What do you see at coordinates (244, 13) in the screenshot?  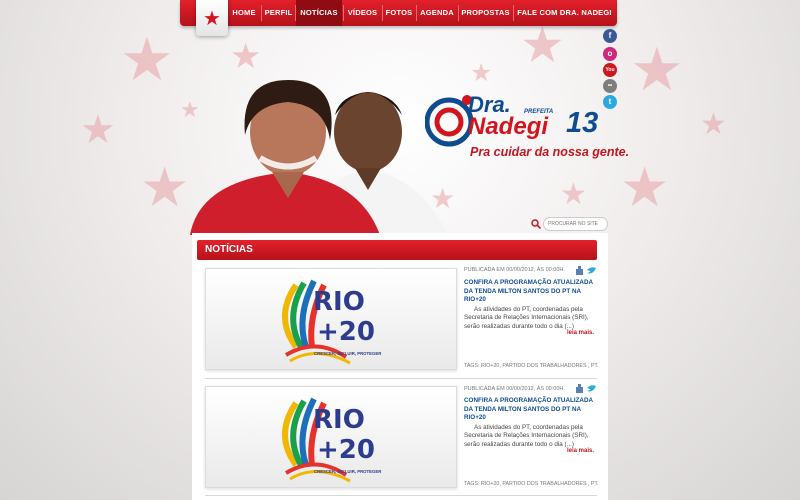 I see `nav-home: HOME` at bounding box center [244, 13].